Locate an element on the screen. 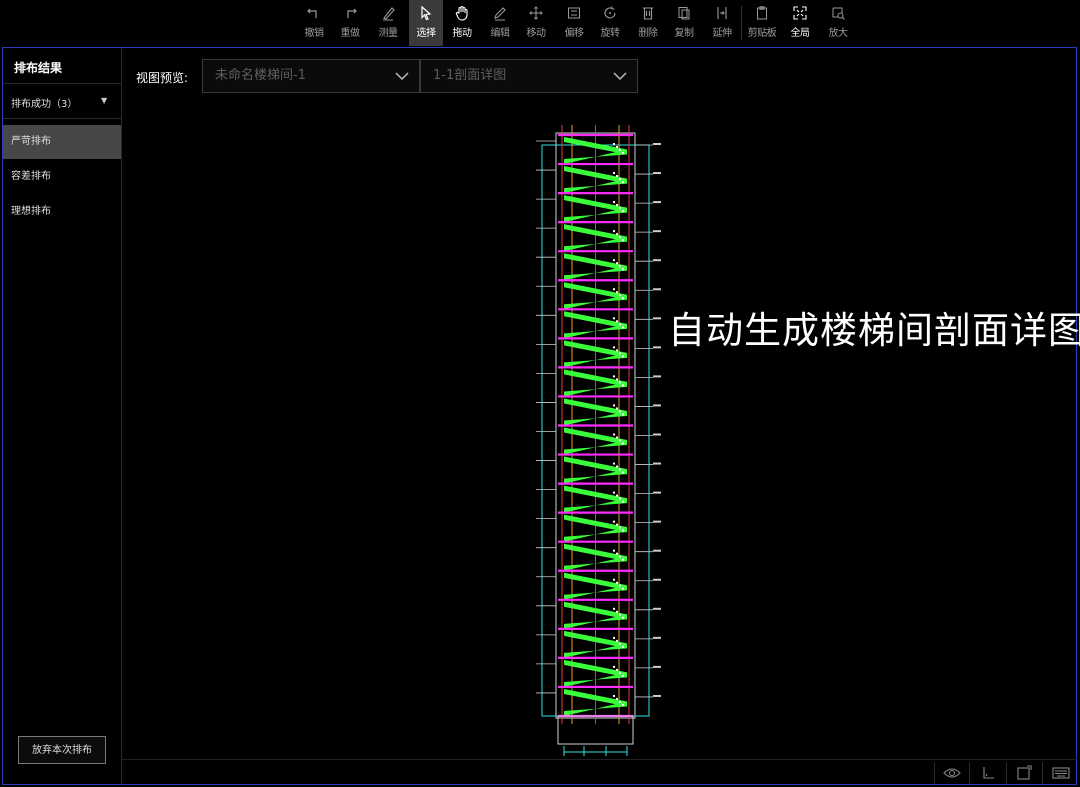 The width and height of the screenshot is (1080, 787). layout-option-ideal: 理想排布 is located at coordinates (62, 212).